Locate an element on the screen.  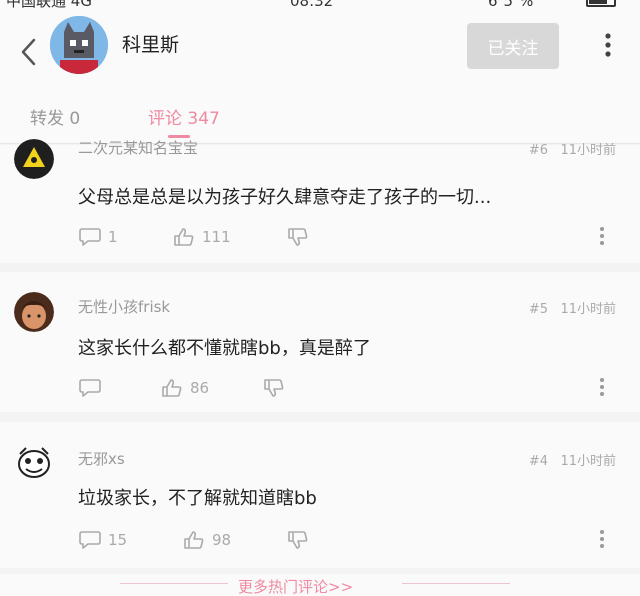
floor-number: #5 is located at coordinates (538, 309).